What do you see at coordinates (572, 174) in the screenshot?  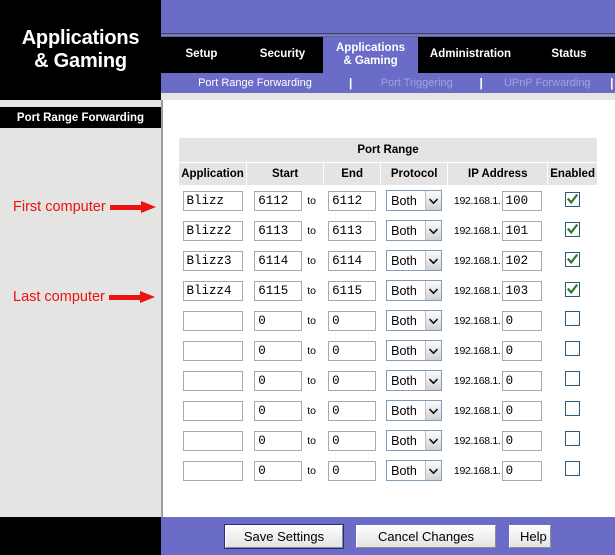 I see `col-header-enabled: Enabled` at bounding box center [572, 174].